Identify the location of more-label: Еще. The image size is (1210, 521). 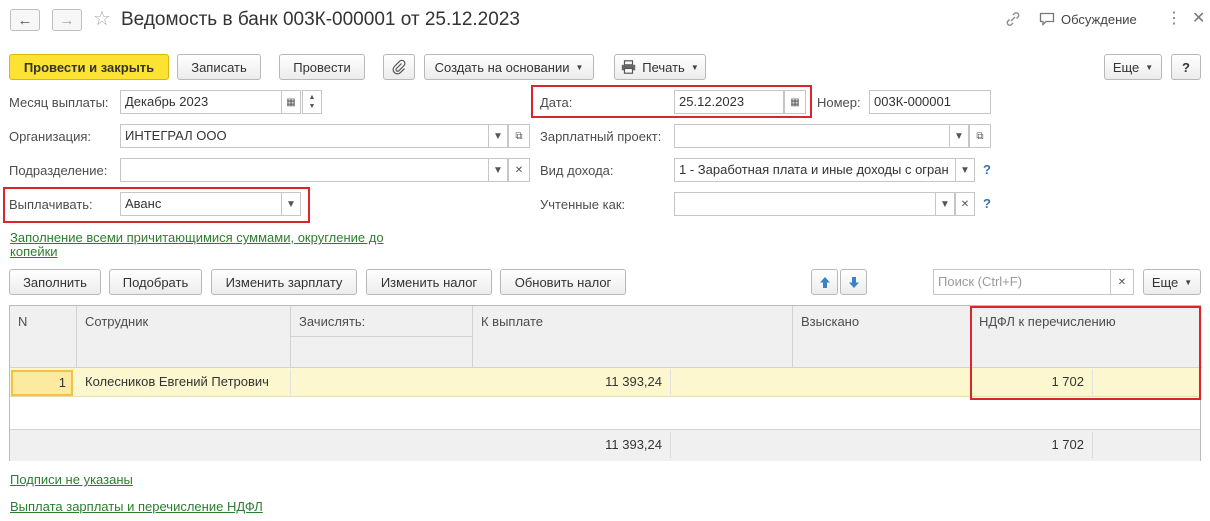
(1126, 67).